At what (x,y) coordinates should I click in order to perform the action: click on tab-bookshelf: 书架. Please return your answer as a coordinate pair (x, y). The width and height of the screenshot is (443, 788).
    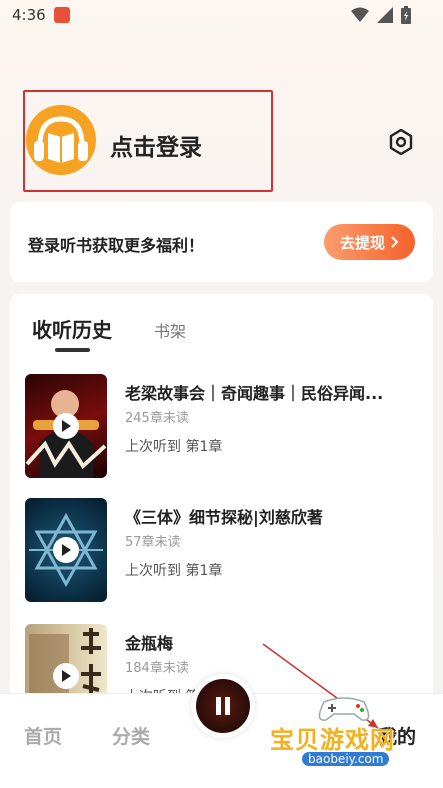
    Looking at the image, I should click on (170, 330).